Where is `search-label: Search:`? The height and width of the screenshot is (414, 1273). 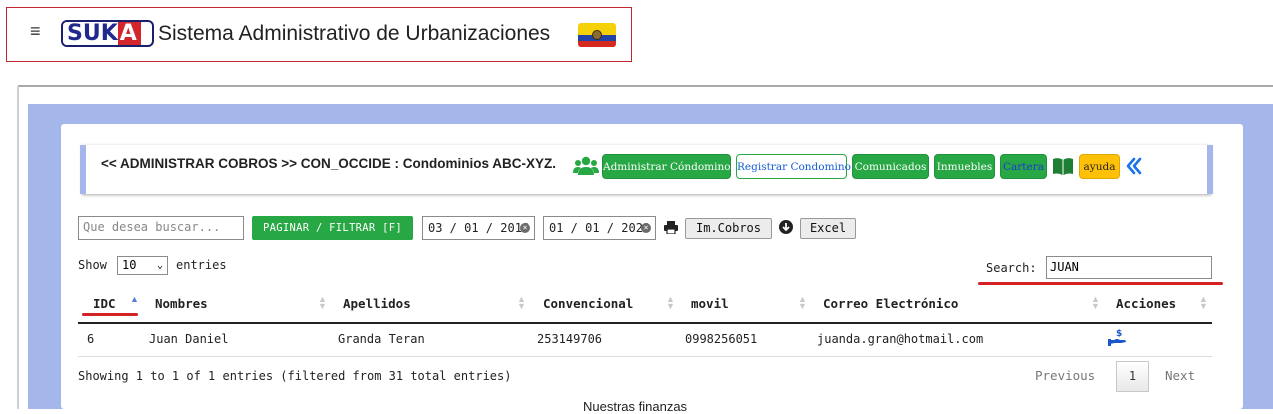
search-label: Search: is located at coordinates (1011, 268).